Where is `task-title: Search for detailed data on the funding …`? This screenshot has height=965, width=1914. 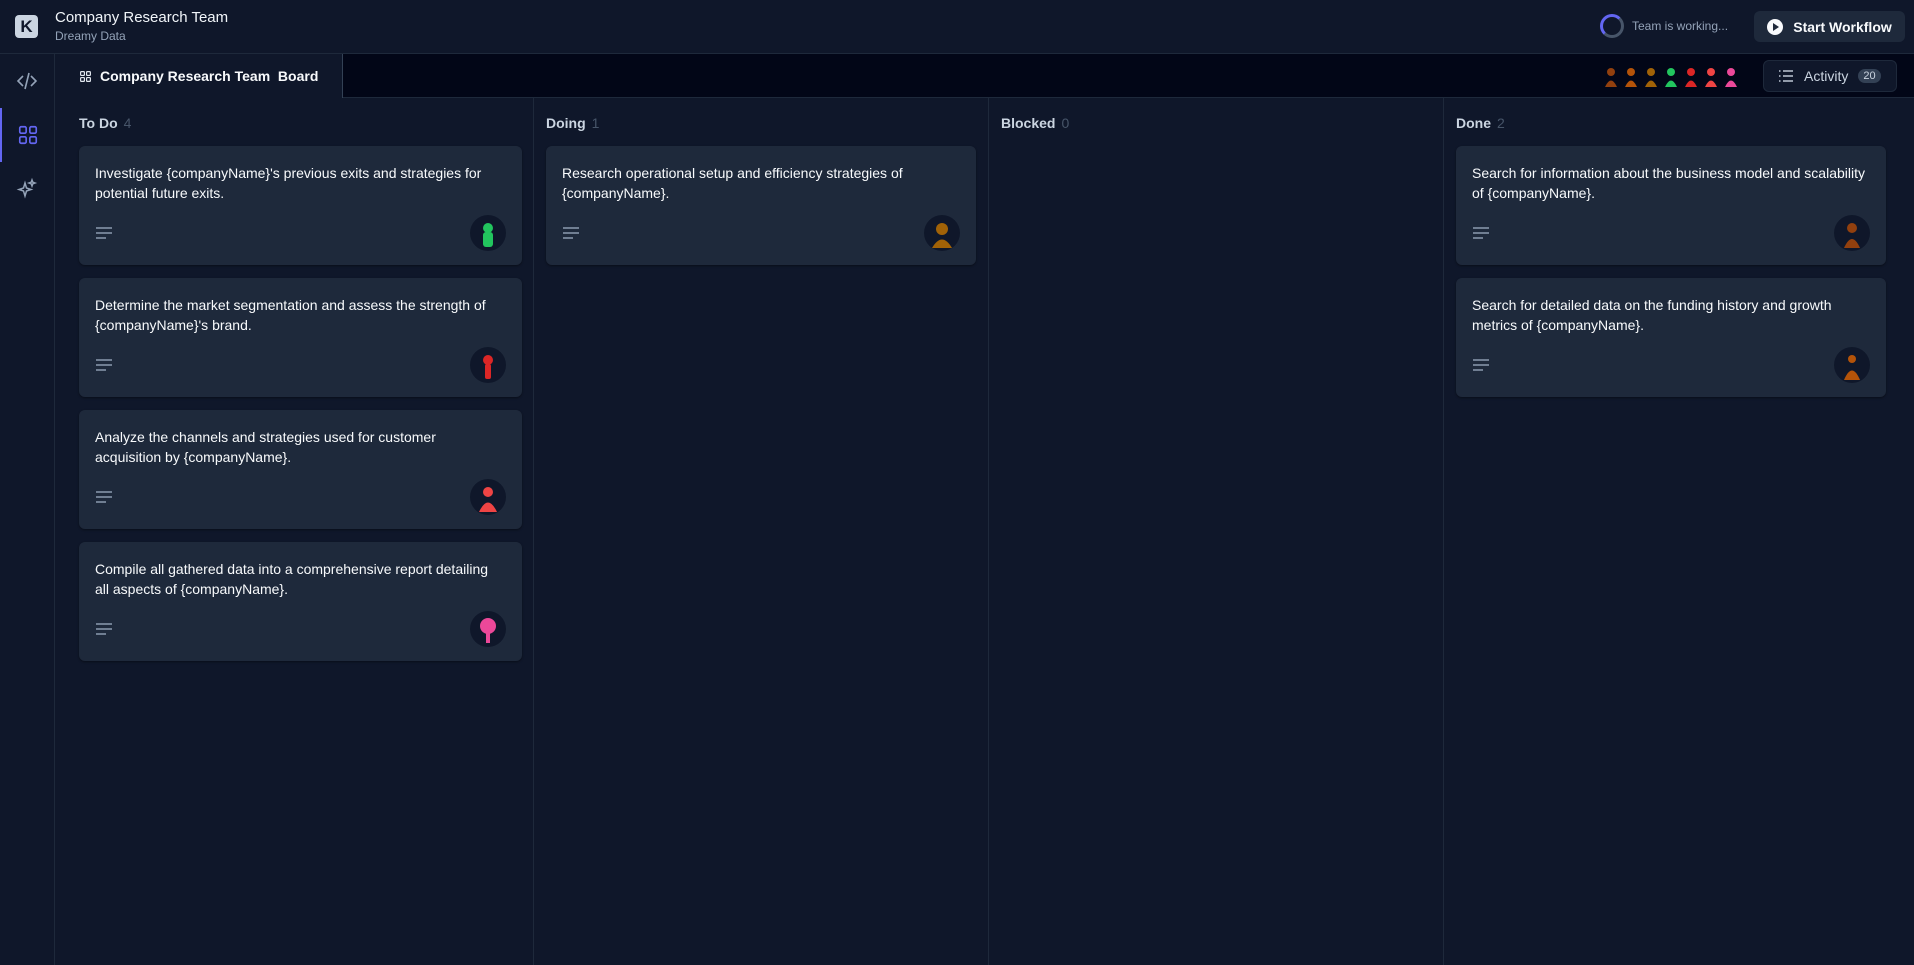
task-title: Search for detailed data on the funding … is located at coordinates (1652, 315).